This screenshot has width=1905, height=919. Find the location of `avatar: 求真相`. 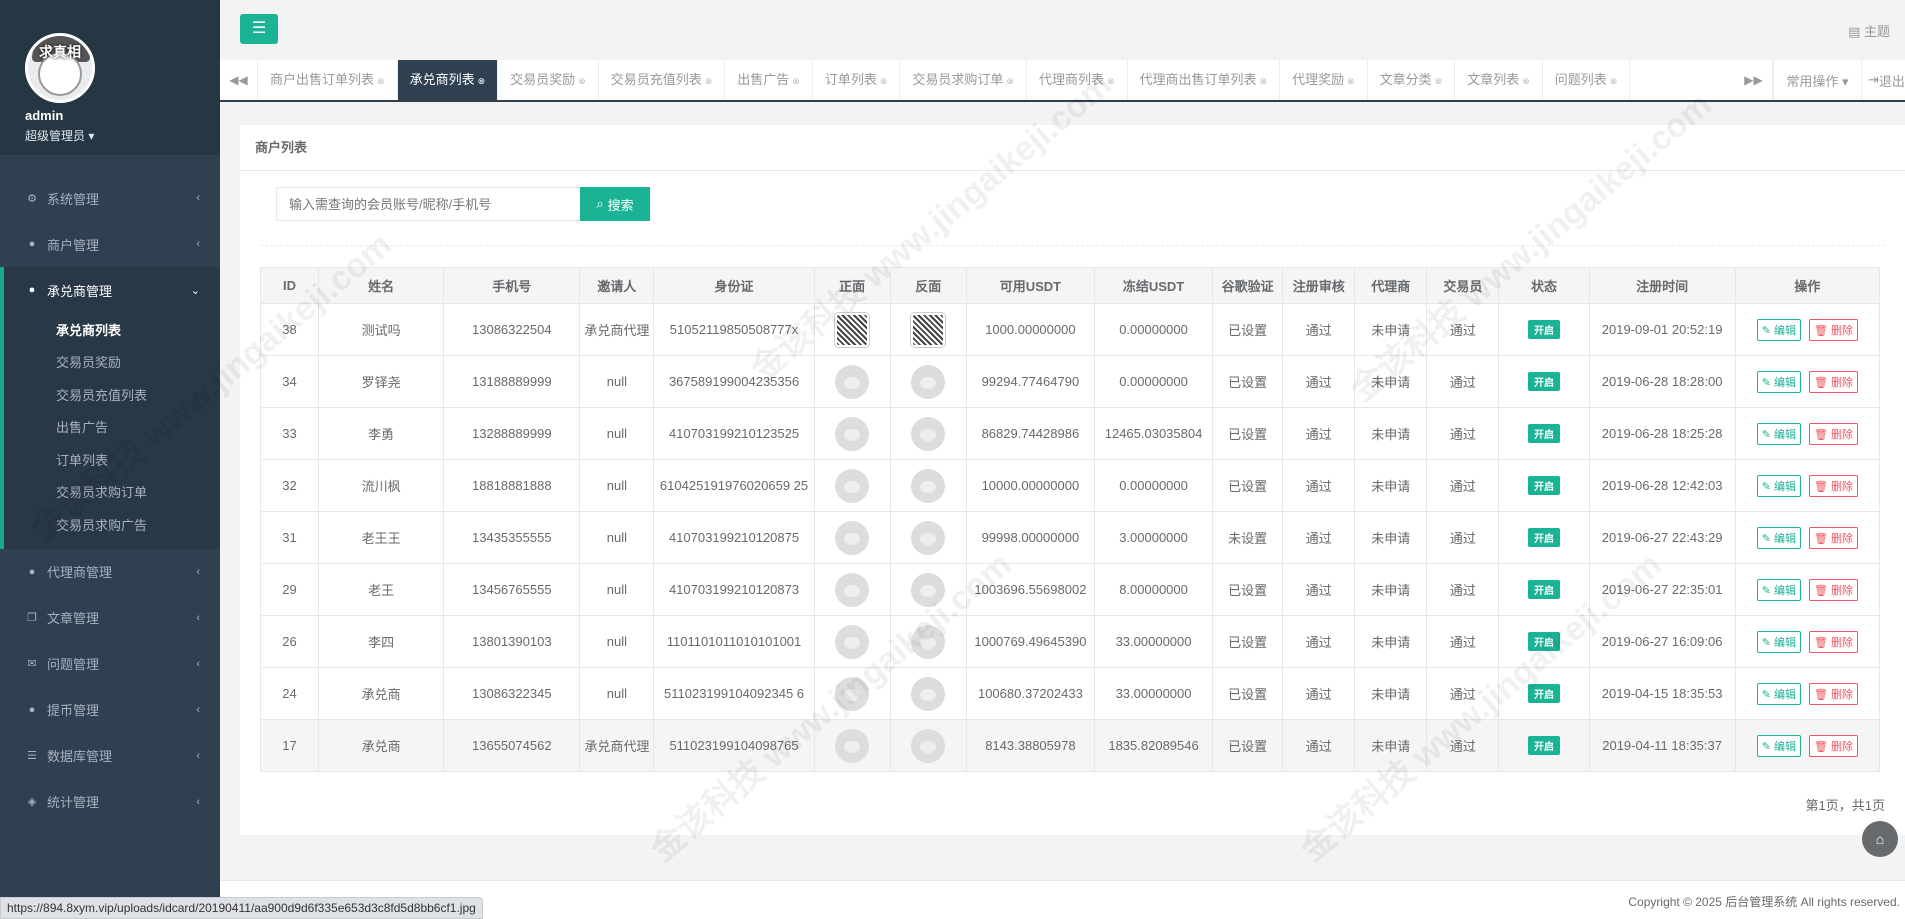

avatar: 求真相 is located at coordinates (60, 68).